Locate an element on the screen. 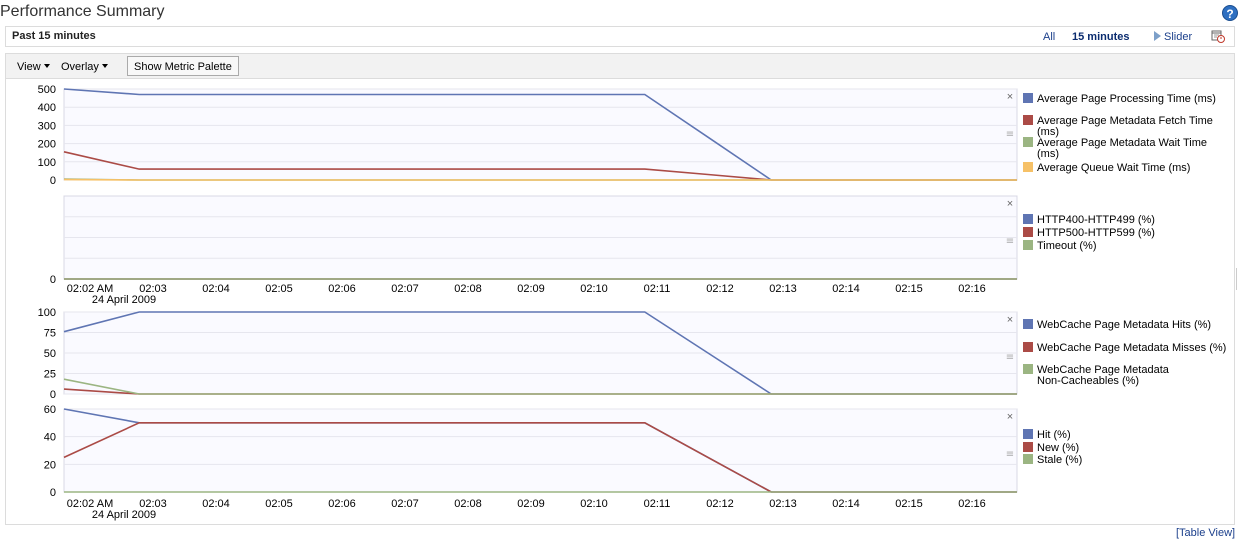  y-tick-label: 200 is located at coordinates (47, 145).